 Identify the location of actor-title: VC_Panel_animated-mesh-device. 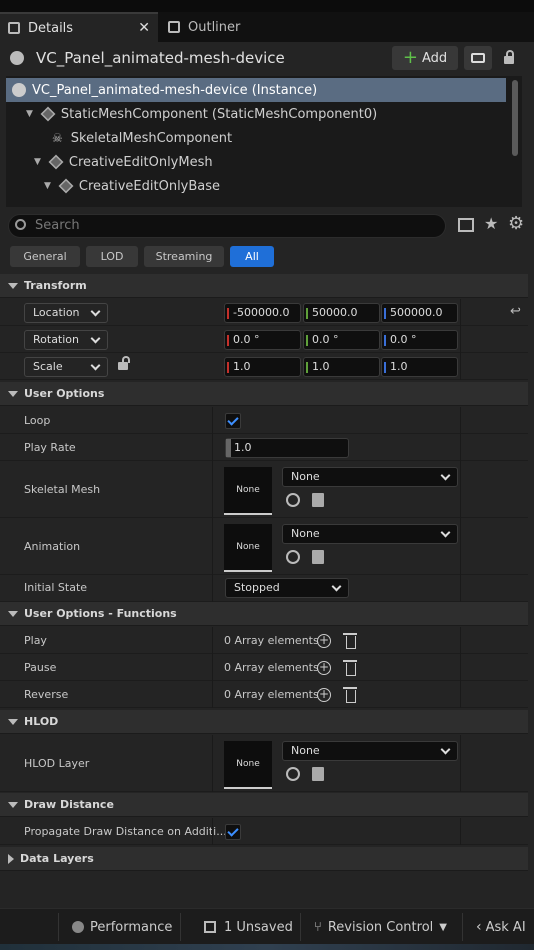
(160, 58).